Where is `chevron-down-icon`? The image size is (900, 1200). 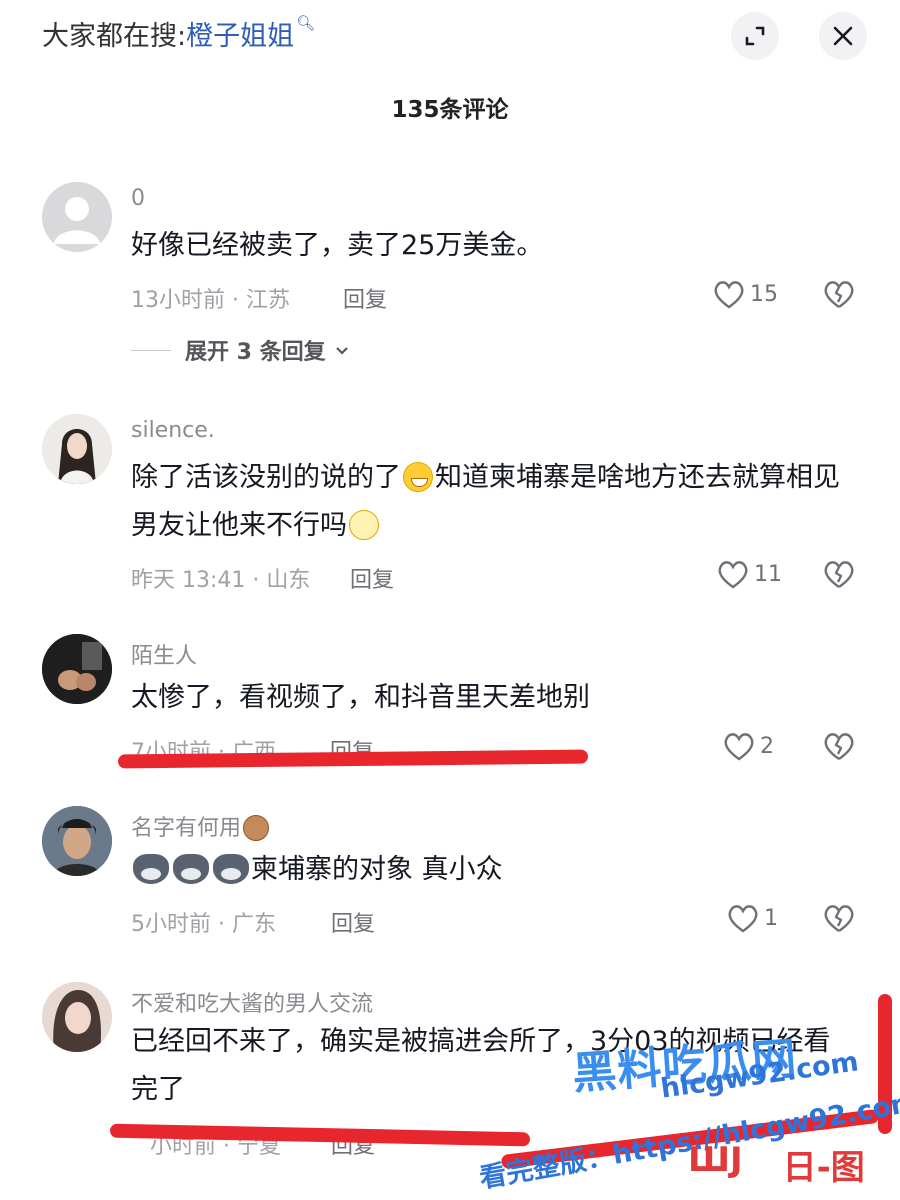 chevron-down-icon is located at coordinates (341, 351).